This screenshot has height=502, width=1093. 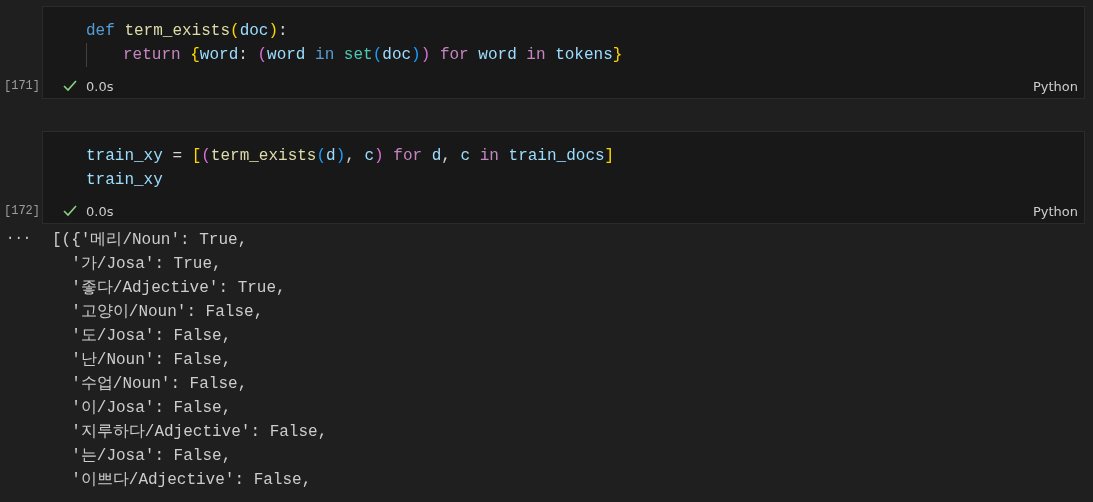 What do you see at coordinates (22, 86) in the screenshot?
I see `execution-count: [171]` at bounding box center [22, 86].